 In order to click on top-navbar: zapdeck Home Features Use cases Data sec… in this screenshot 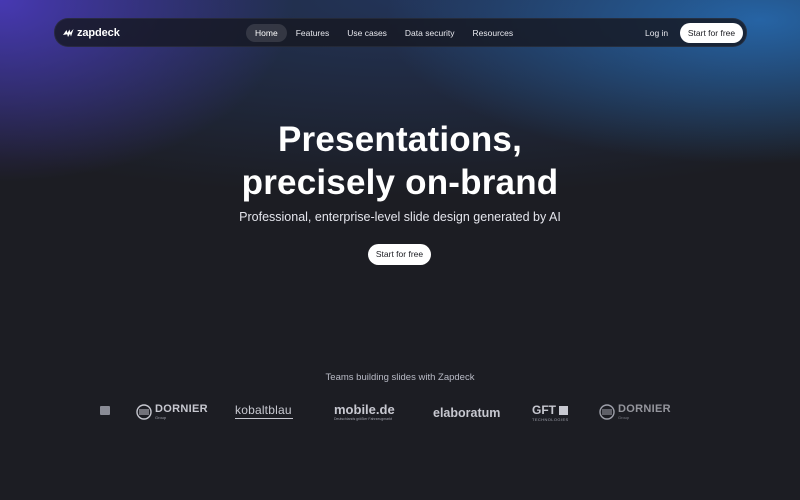, I will do `click(400, 32)`.